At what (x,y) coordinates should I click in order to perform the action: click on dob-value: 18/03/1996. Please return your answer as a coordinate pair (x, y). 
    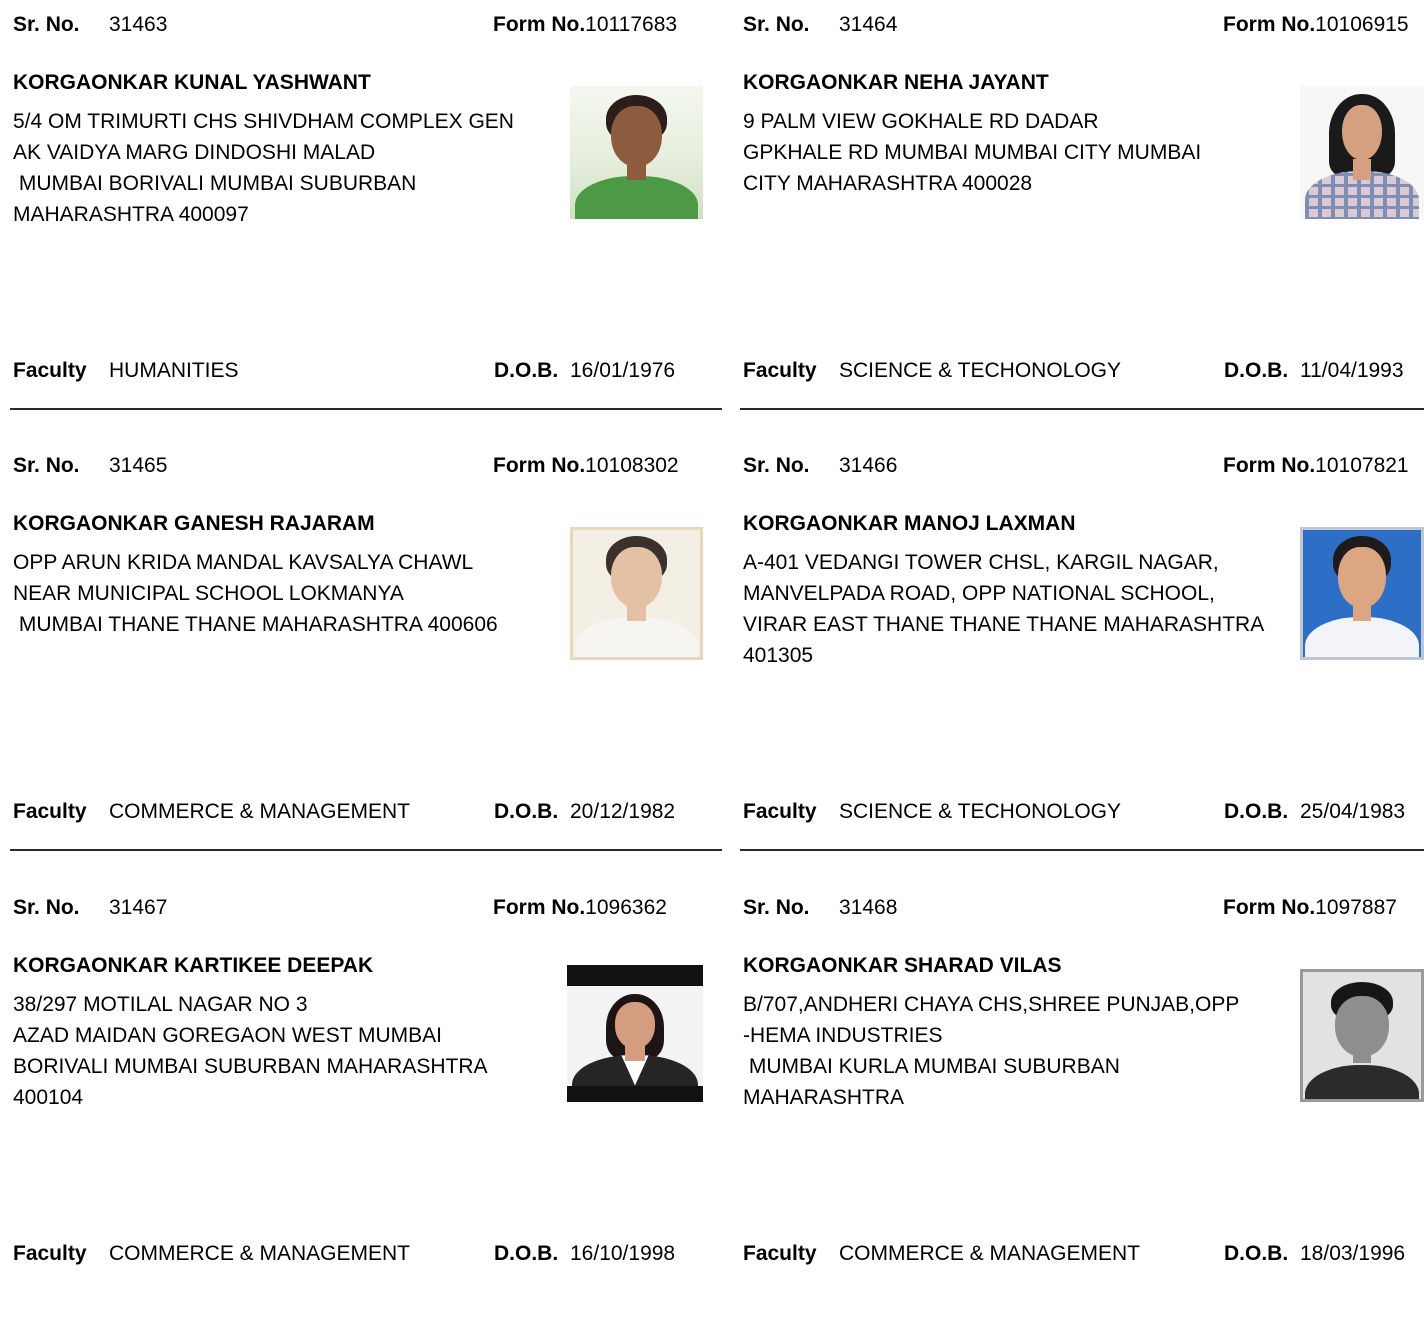
    Looking at the image, I should click on (1353, 1253).